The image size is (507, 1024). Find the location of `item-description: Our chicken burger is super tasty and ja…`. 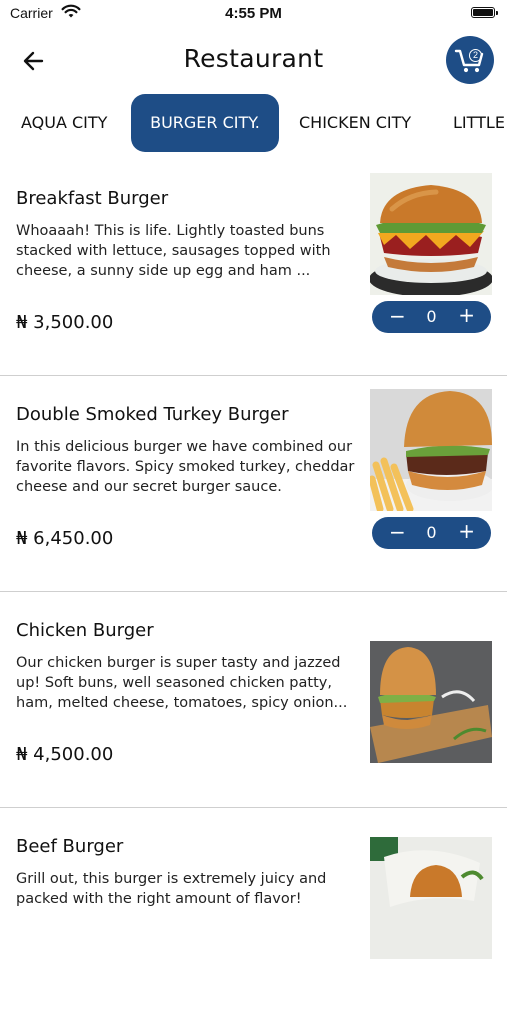

item-description: Our chicken burger is super tasty and ja… is located at coordinates (182, 683).